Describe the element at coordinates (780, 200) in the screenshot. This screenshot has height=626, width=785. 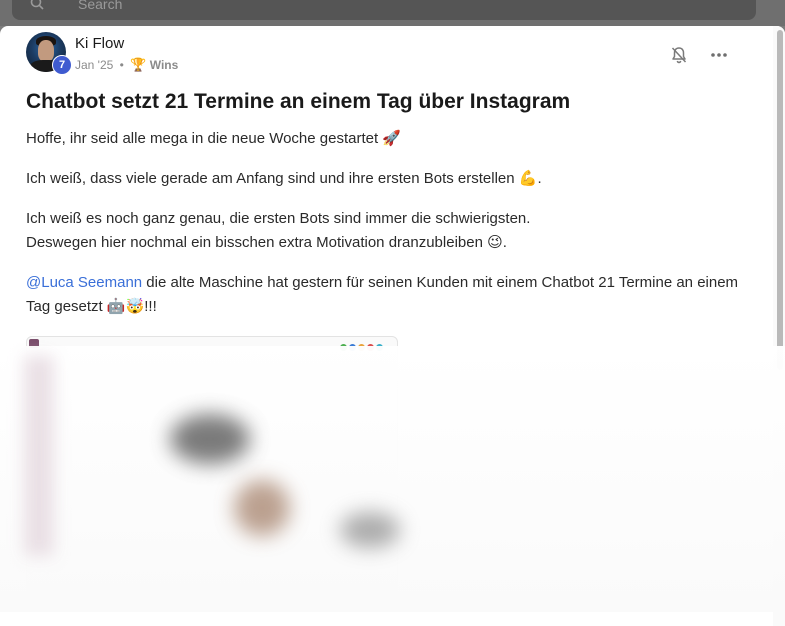
I see `scrollbar-thumb` at that location.